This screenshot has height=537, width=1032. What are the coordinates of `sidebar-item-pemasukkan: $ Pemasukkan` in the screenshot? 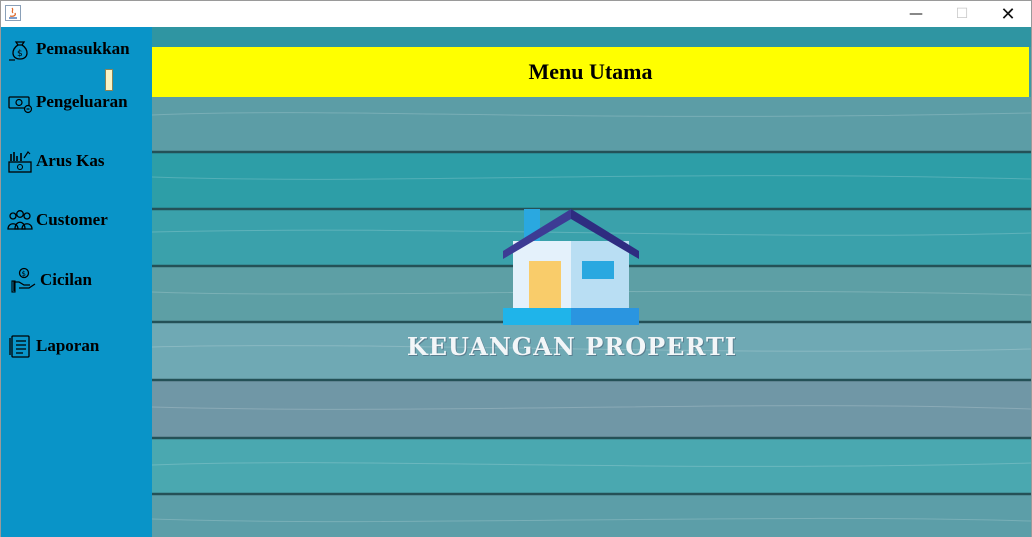 It's located at (68, 49).